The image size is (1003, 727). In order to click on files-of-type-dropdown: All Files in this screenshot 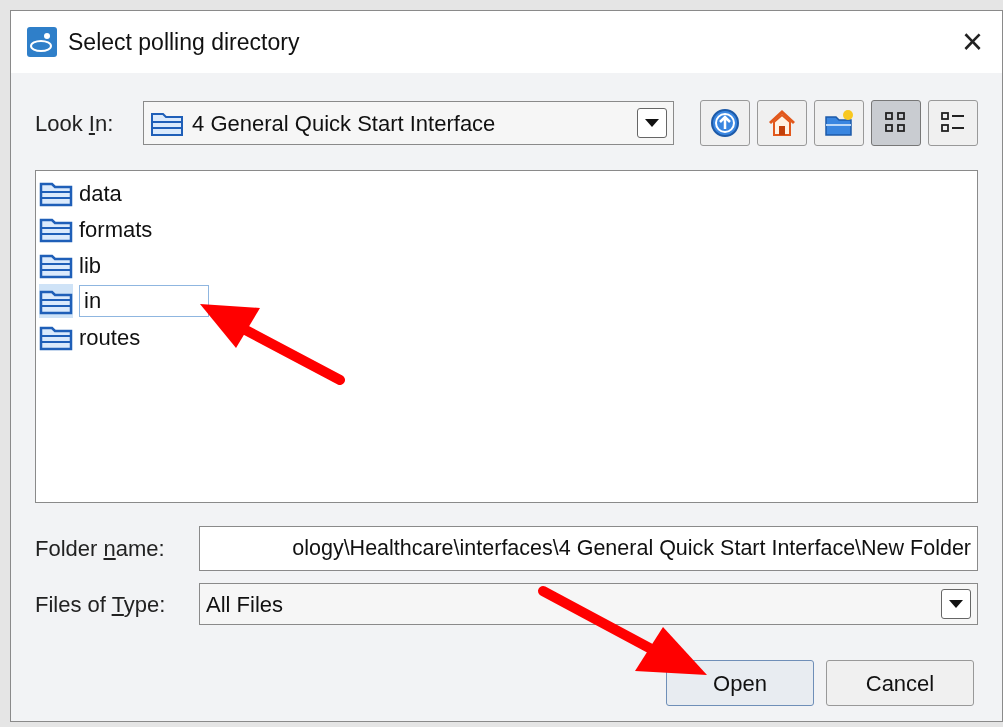, I will do `click(588, 604)`.